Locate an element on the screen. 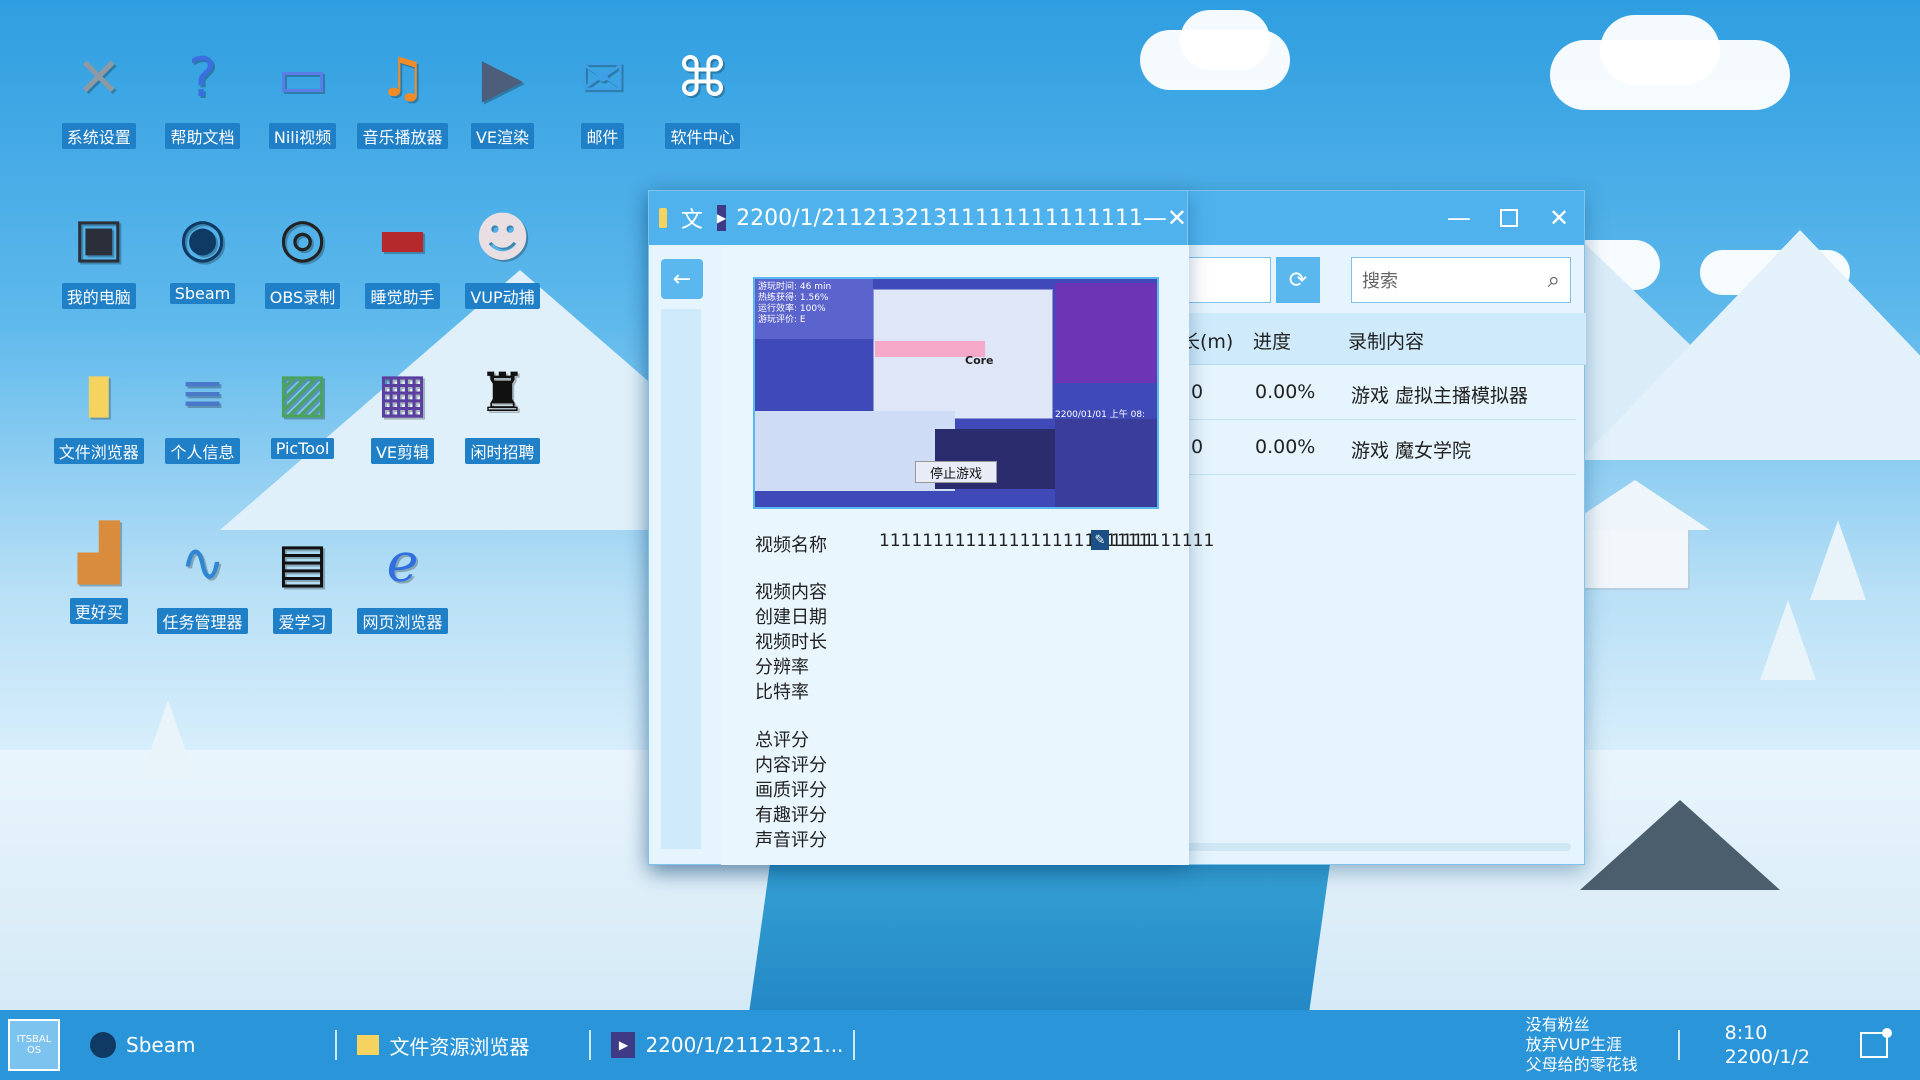  render-icon: ▶ is located at coordinates (502, 77).